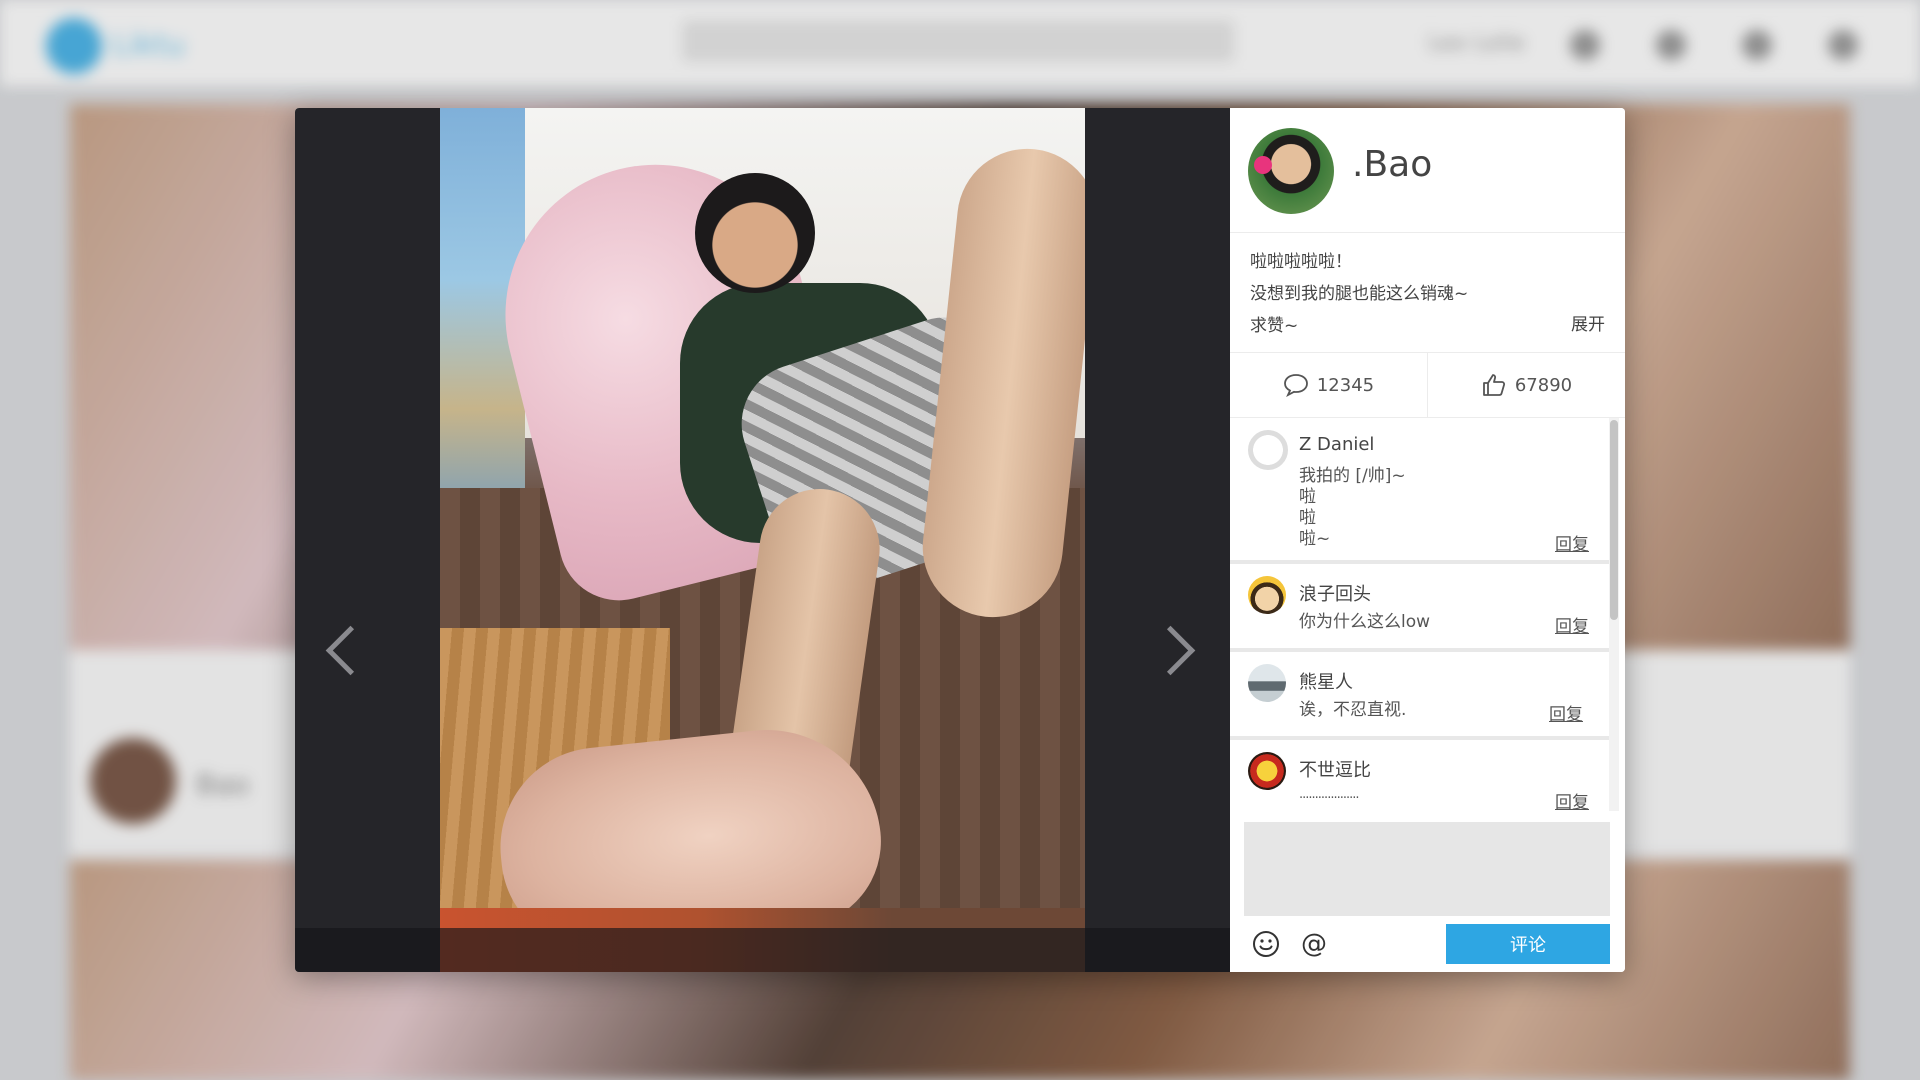 This screenshot has height=1080, width=1920. I want to click on commenter-name: 熊星人, so click(1326, 681).